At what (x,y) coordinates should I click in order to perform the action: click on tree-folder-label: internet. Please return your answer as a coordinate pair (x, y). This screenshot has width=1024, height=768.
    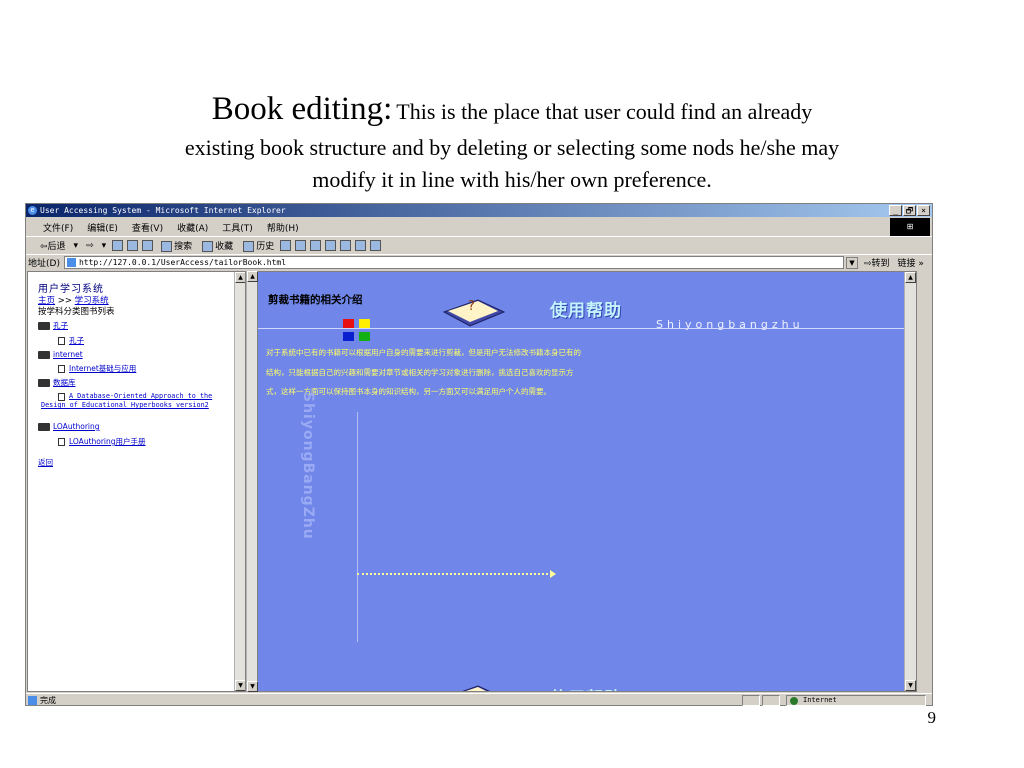
    Looking at the image, I should click on (68, 354).